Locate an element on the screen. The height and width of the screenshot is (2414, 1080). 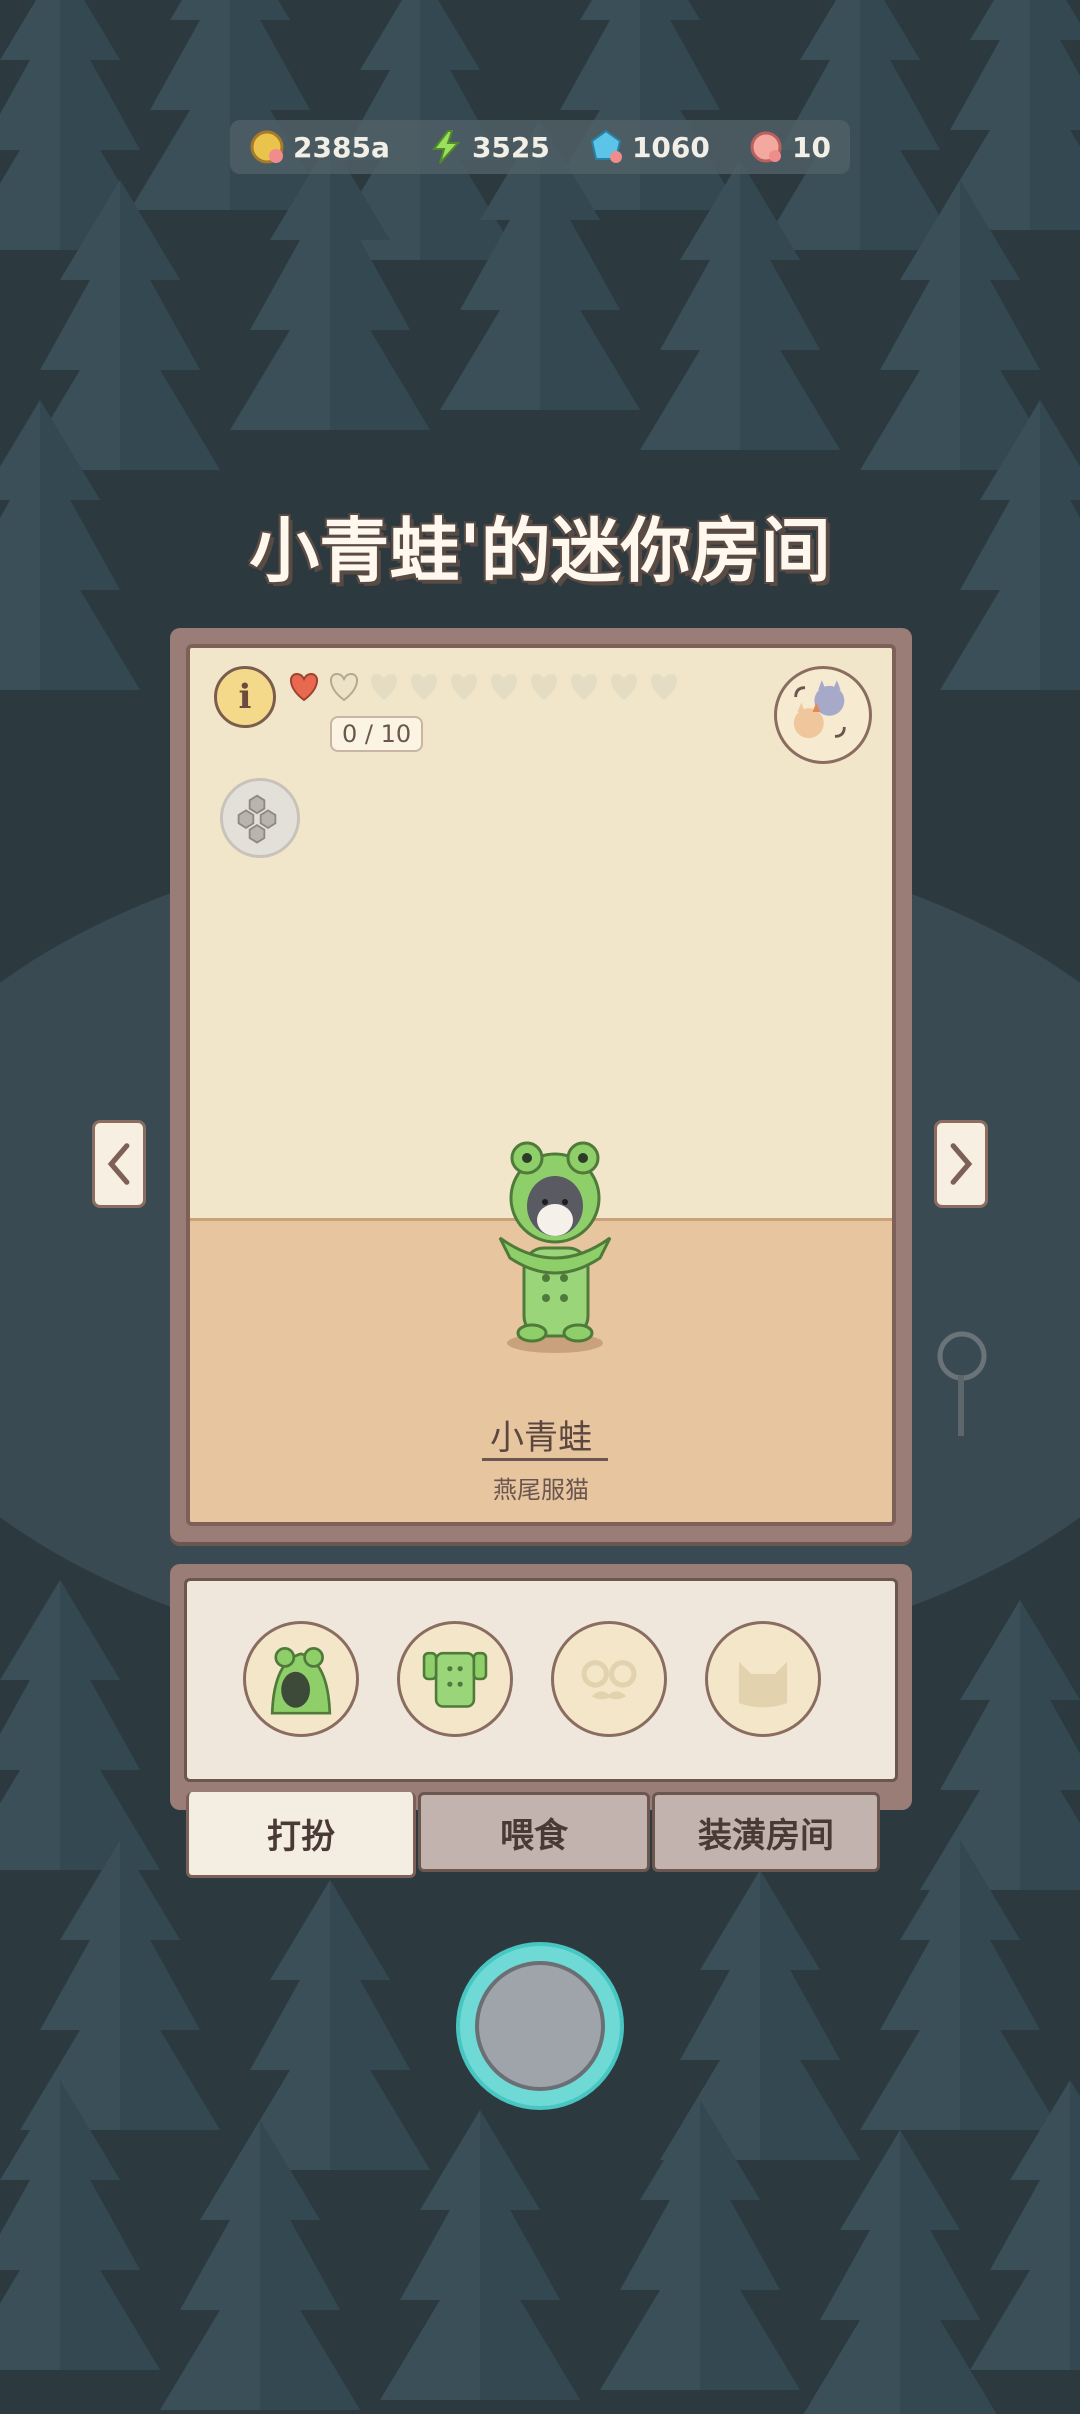
switch-cat-button is located at coordinates (823, 715).